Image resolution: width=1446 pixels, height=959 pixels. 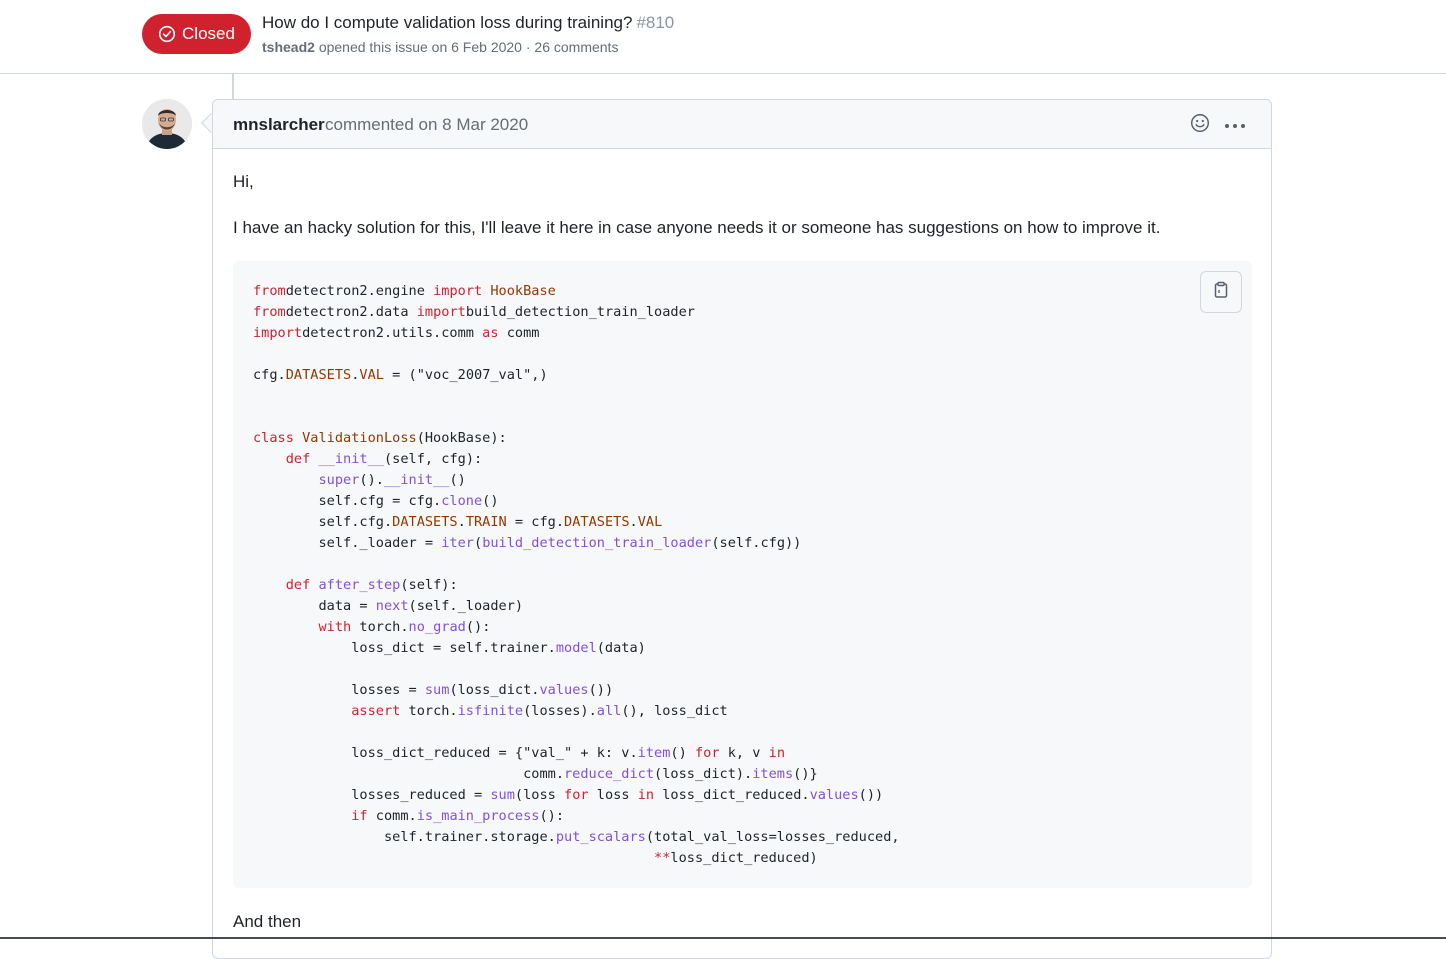 What do you see at coordinates (233, 87) in the screenshot?
I see `timeline-line` at bounding box center [233, 87].